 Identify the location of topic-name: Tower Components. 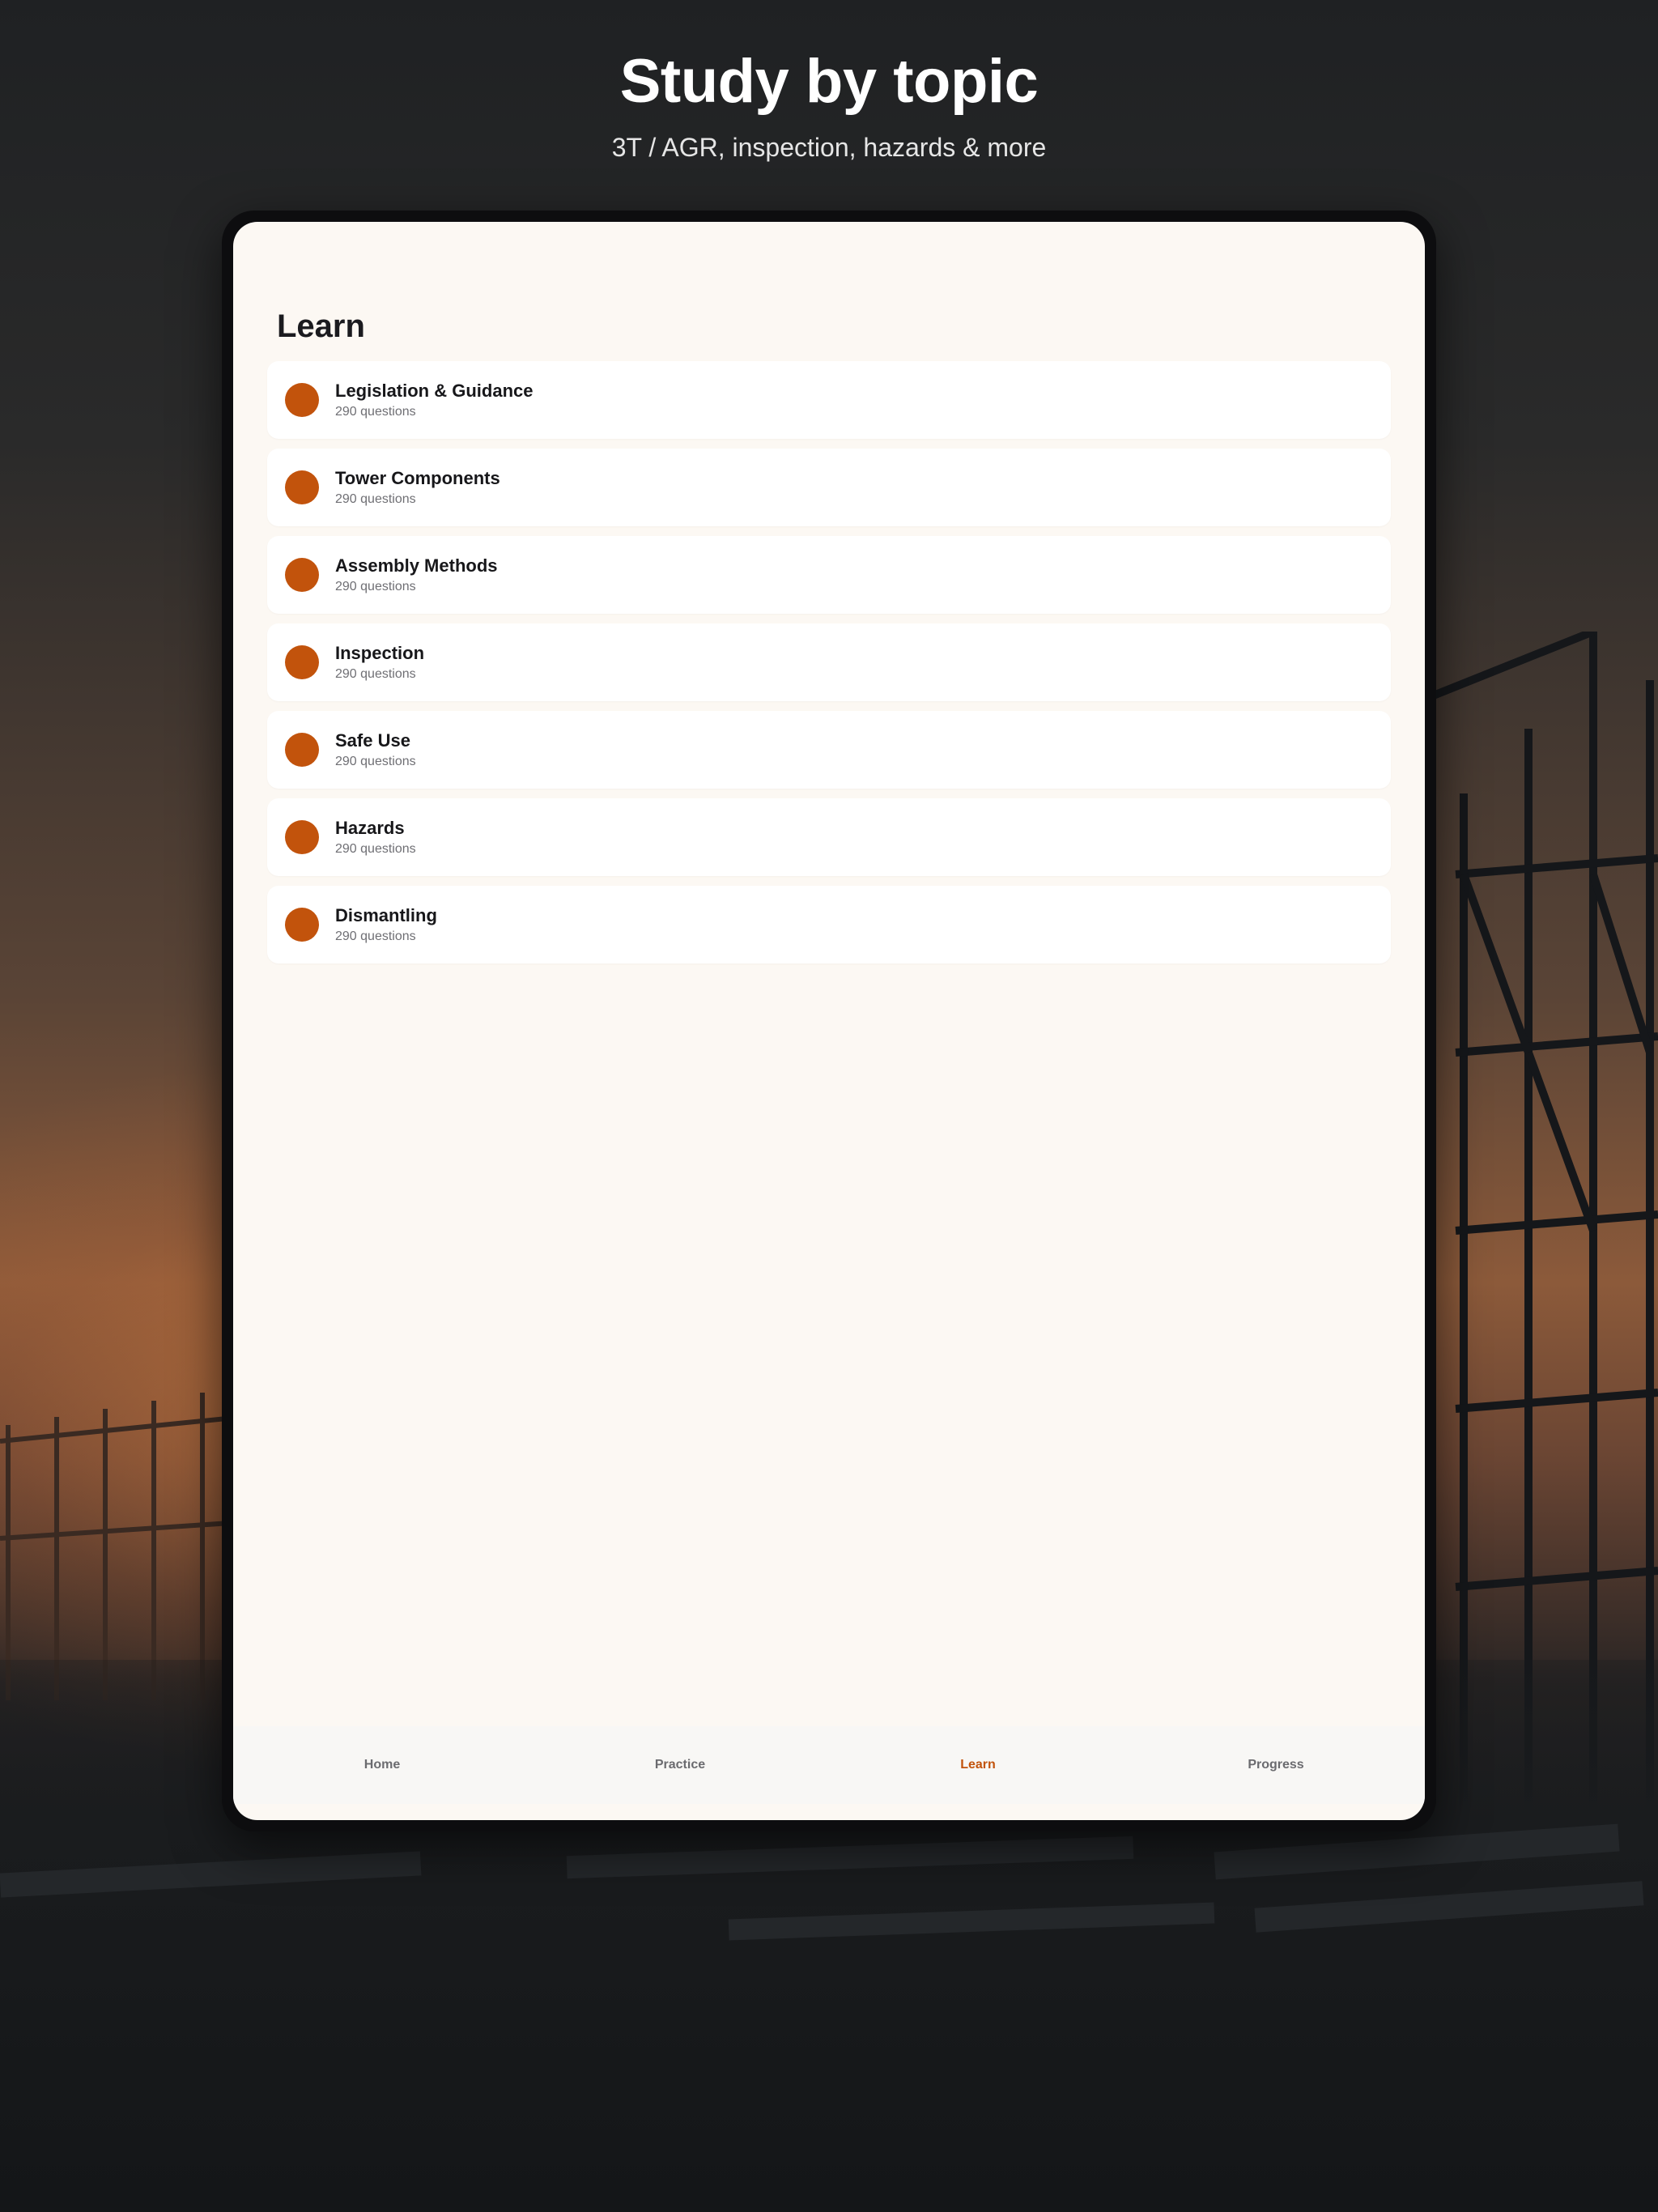
(417, 477).